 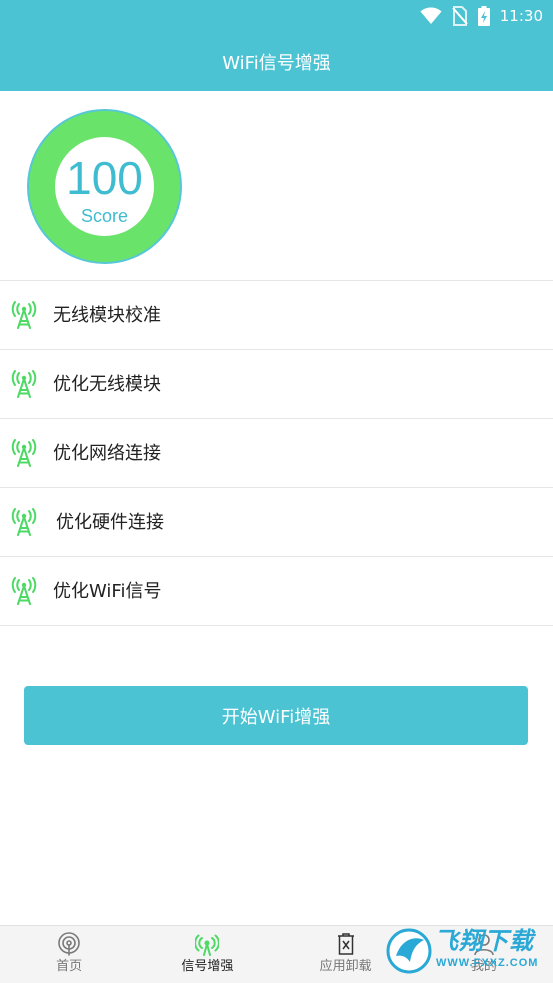 I want to click on home-signal-icon, so click(x=69, y=944).